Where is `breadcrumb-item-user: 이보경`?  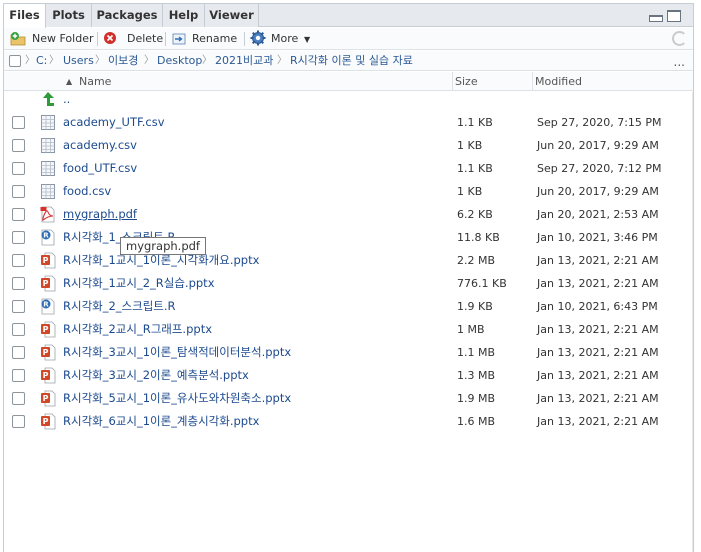 breadcrumb-item-user: 이보경 is located at coordinates (123, 61).